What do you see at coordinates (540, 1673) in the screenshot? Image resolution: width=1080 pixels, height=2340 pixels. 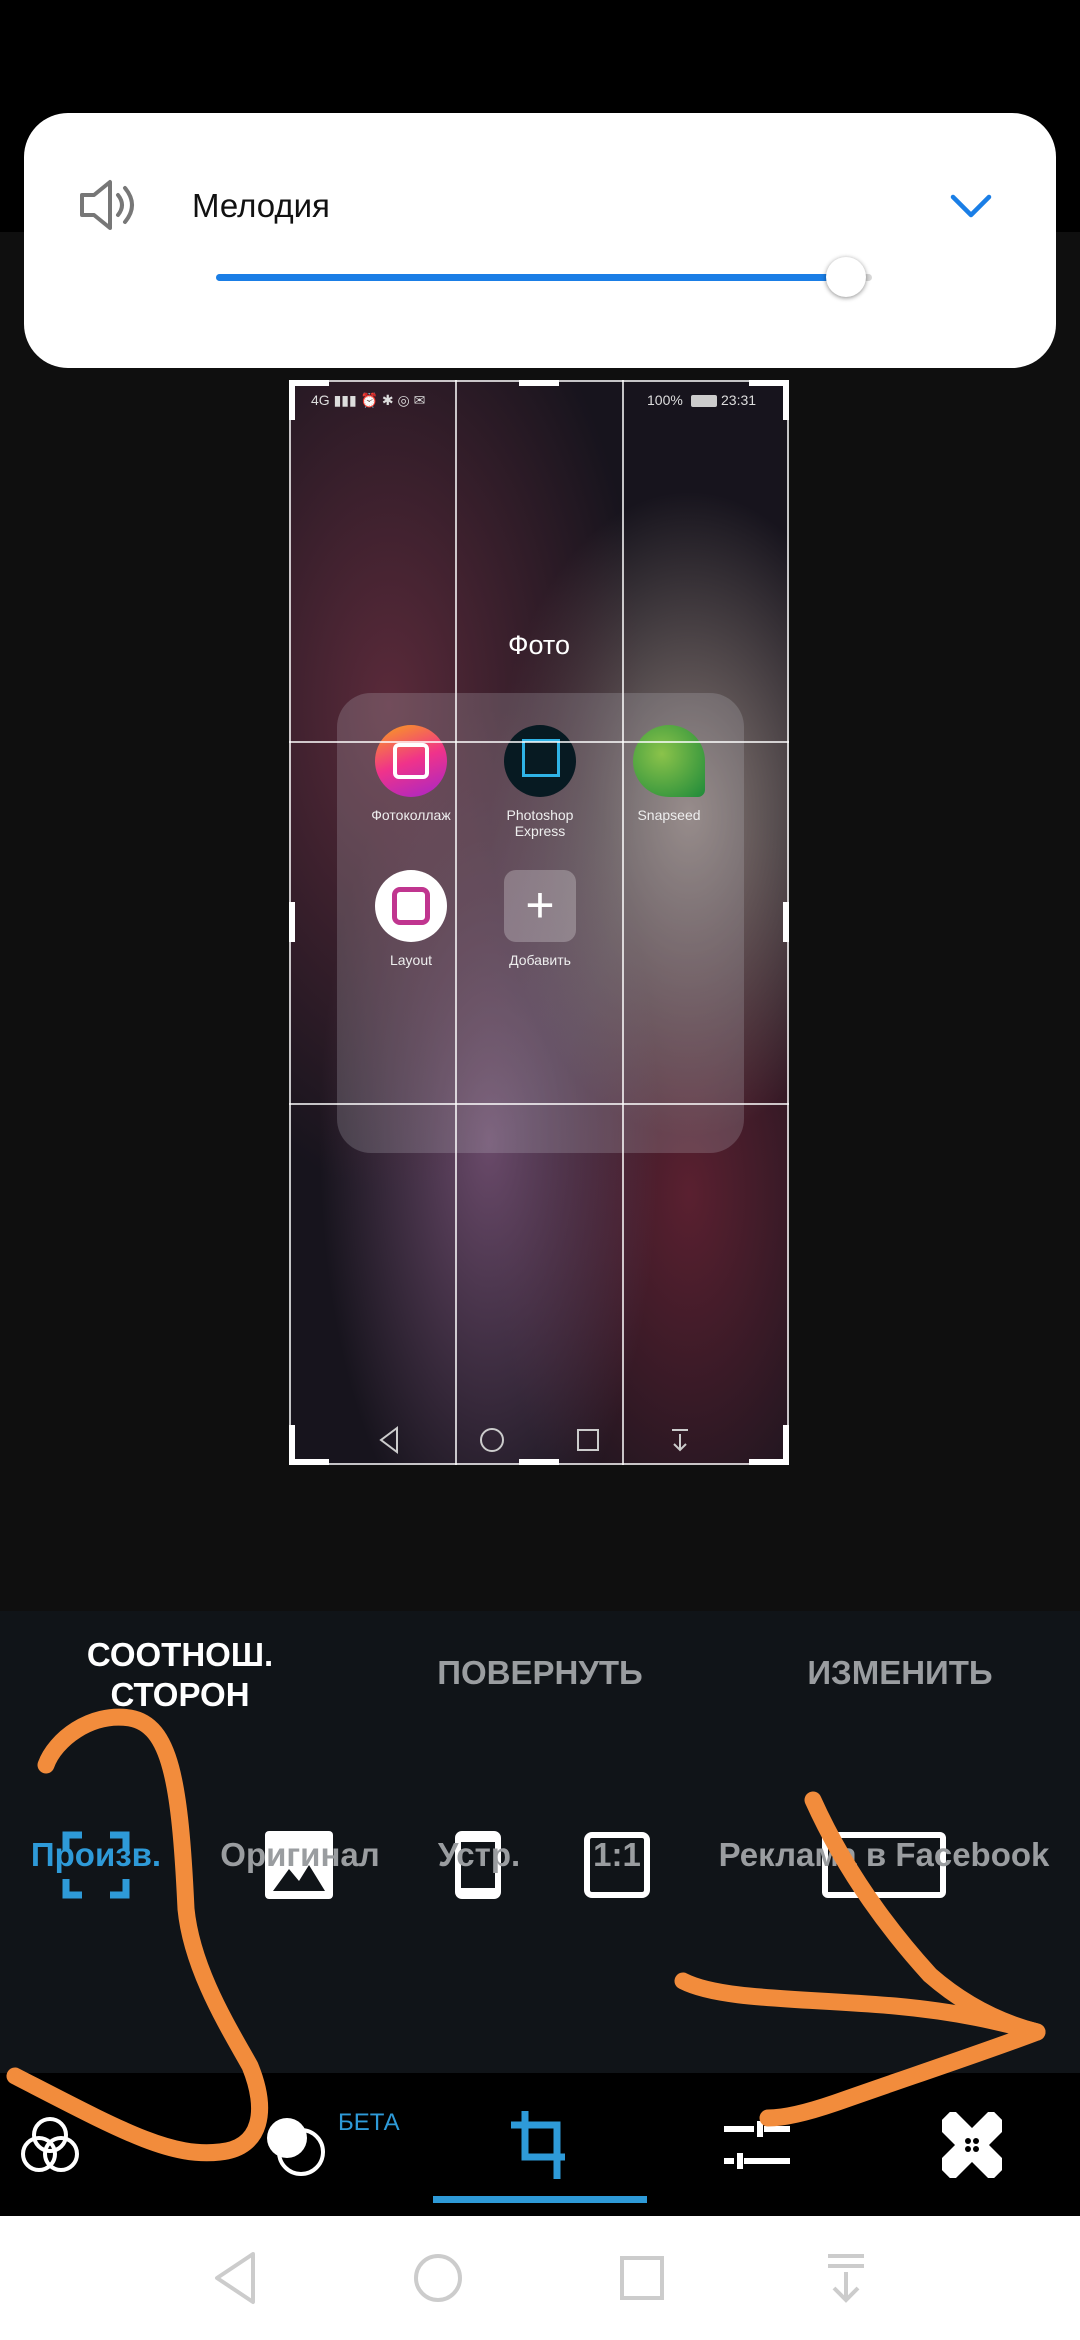 I see `tab-rotate: ПОВЕРНУТЬ` at bounding box center [540, 1673].